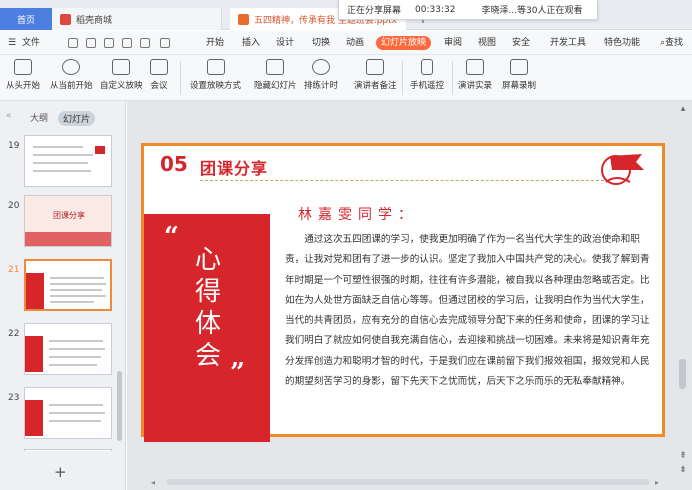  What do you see at coordinates (487, 43) in the screenshot?
I see `menu-view: 视图` at bounding box center [487, 43].